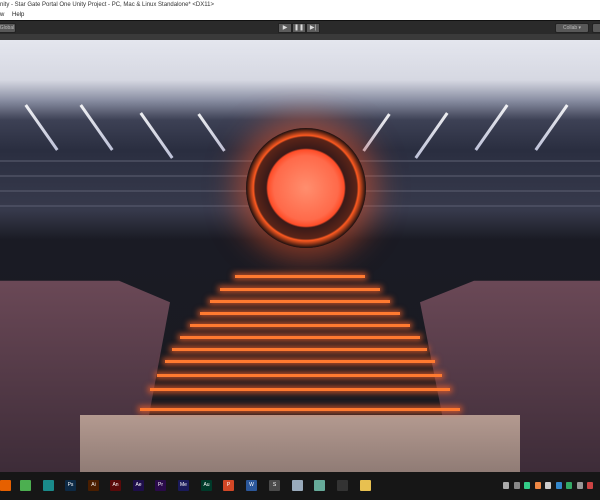 The width and height of the screenshot is (600, 500). I want to click on taskbar-sublime-icon: S, so click(274, 485).